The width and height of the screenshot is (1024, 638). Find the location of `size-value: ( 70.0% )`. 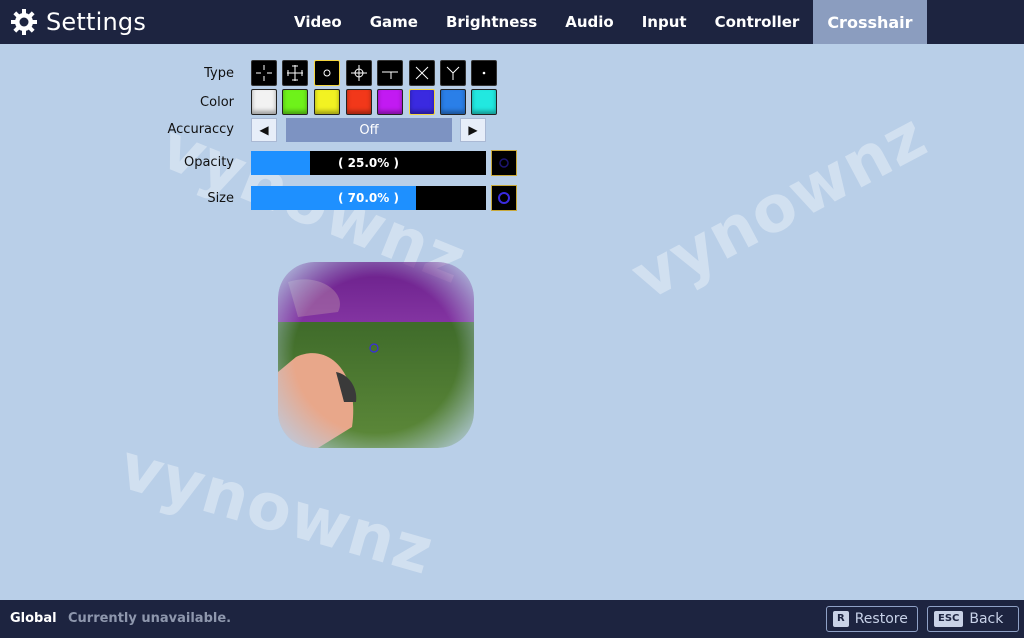

size-value: ( 70.0% ) is located at coordinates (368, 198).